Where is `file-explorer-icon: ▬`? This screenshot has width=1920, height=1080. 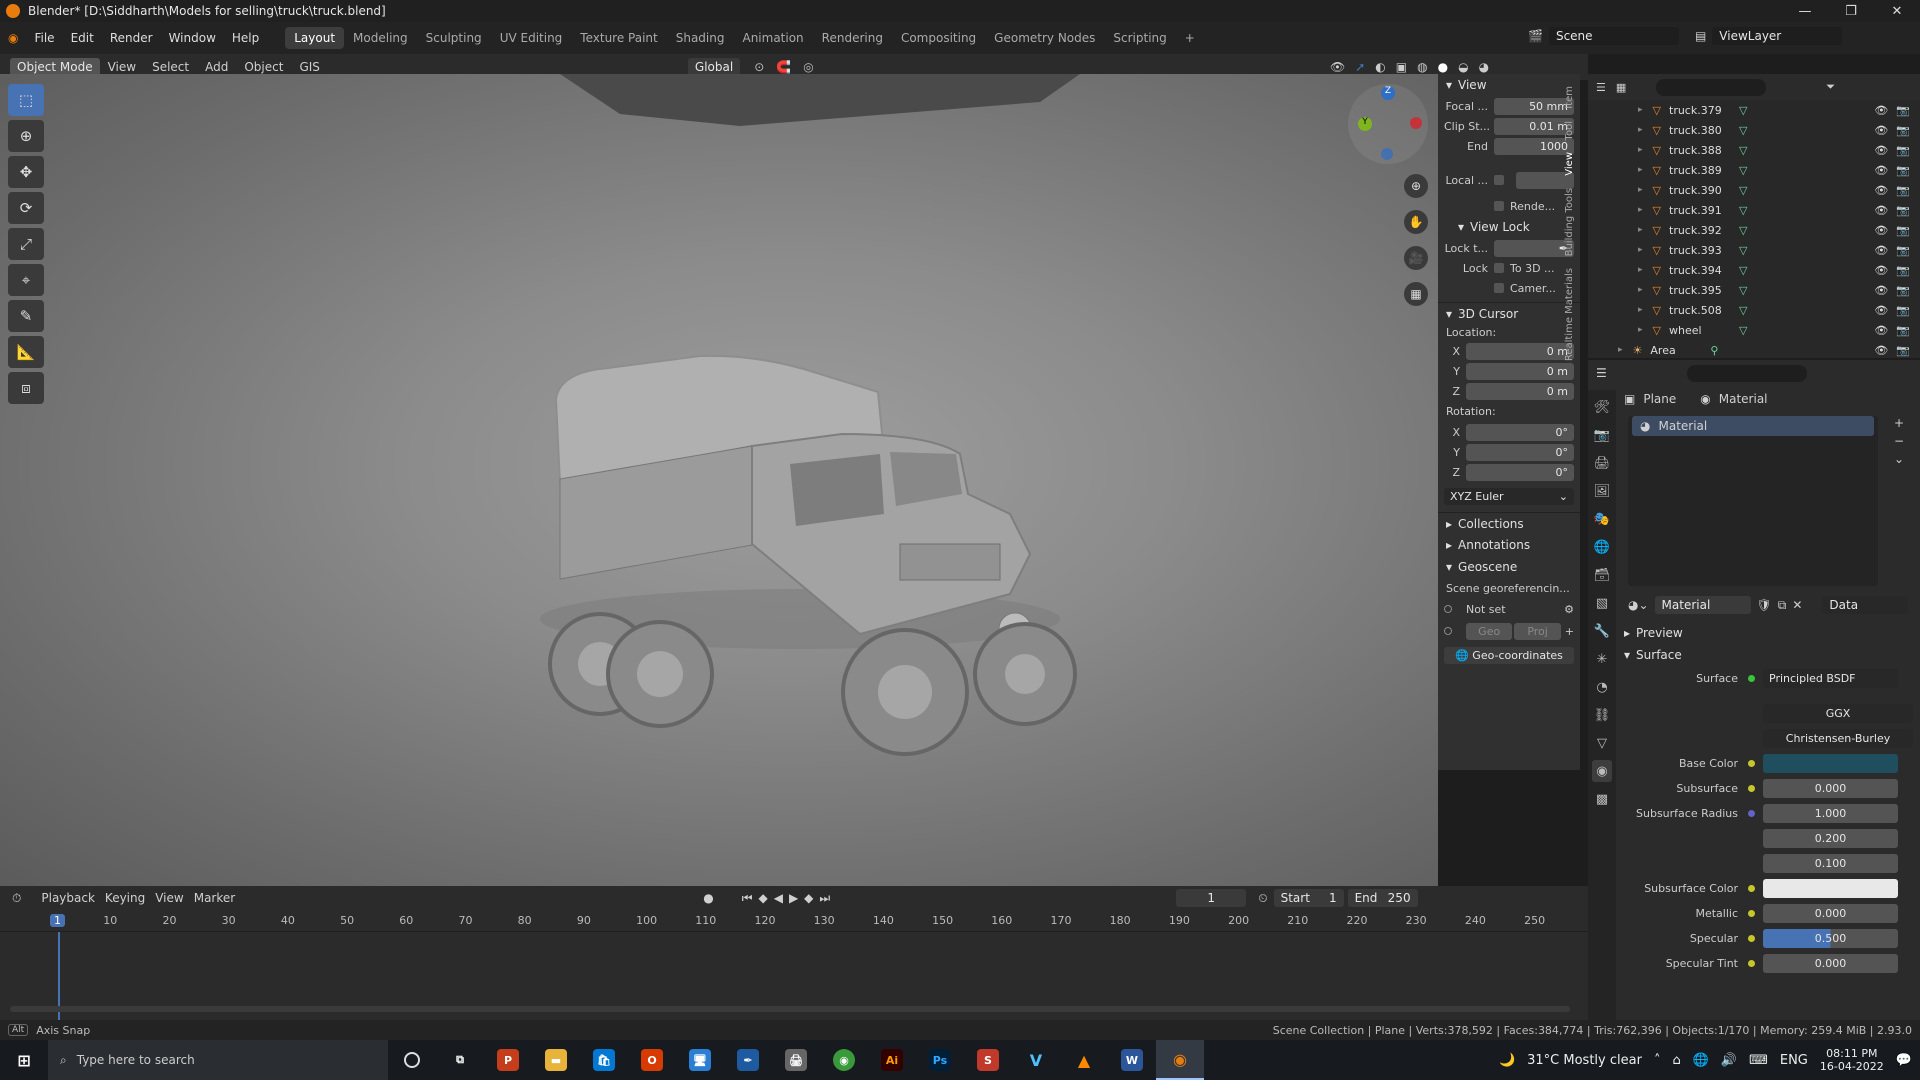 file-explorer-icon: ▬ is located at coordinates (556, 1060).